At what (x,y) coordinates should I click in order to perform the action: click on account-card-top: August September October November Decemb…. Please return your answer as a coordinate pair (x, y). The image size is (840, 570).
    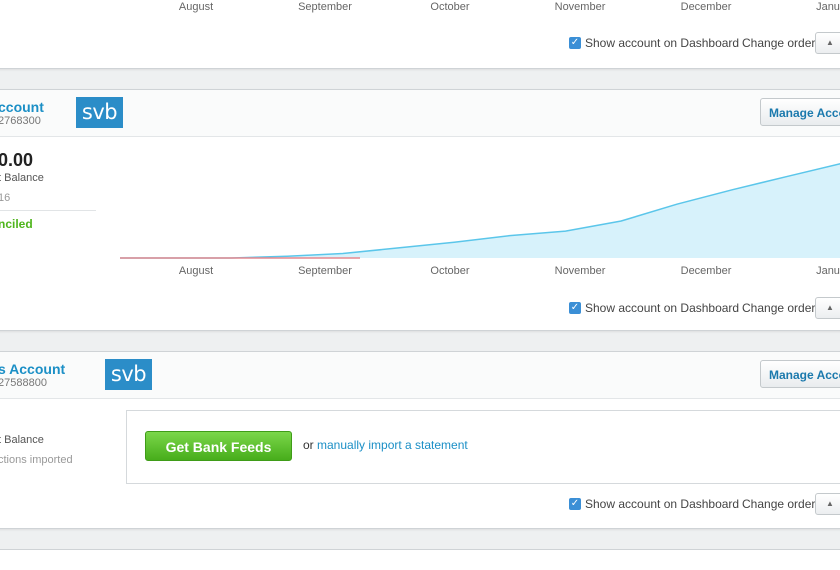
    Looking at the image, I should click on (420, 34).